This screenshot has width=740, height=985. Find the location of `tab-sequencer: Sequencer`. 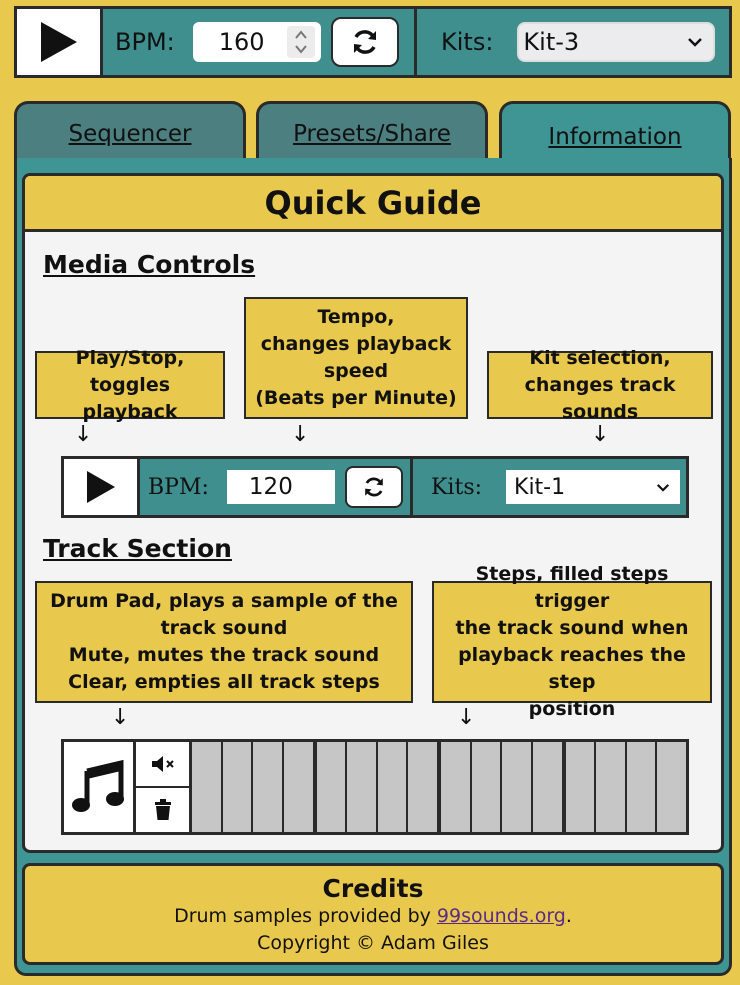

tab-sequencer: Sequencer is located at coordinates (130, 132).